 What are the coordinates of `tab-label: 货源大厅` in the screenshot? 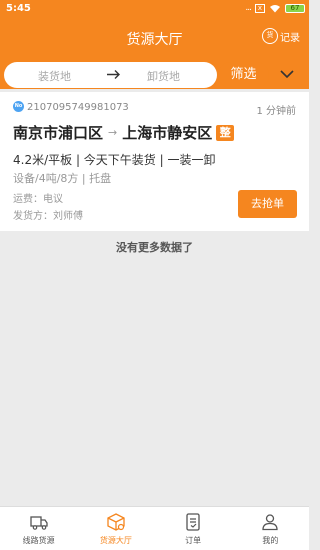 It's located at (115, 540).